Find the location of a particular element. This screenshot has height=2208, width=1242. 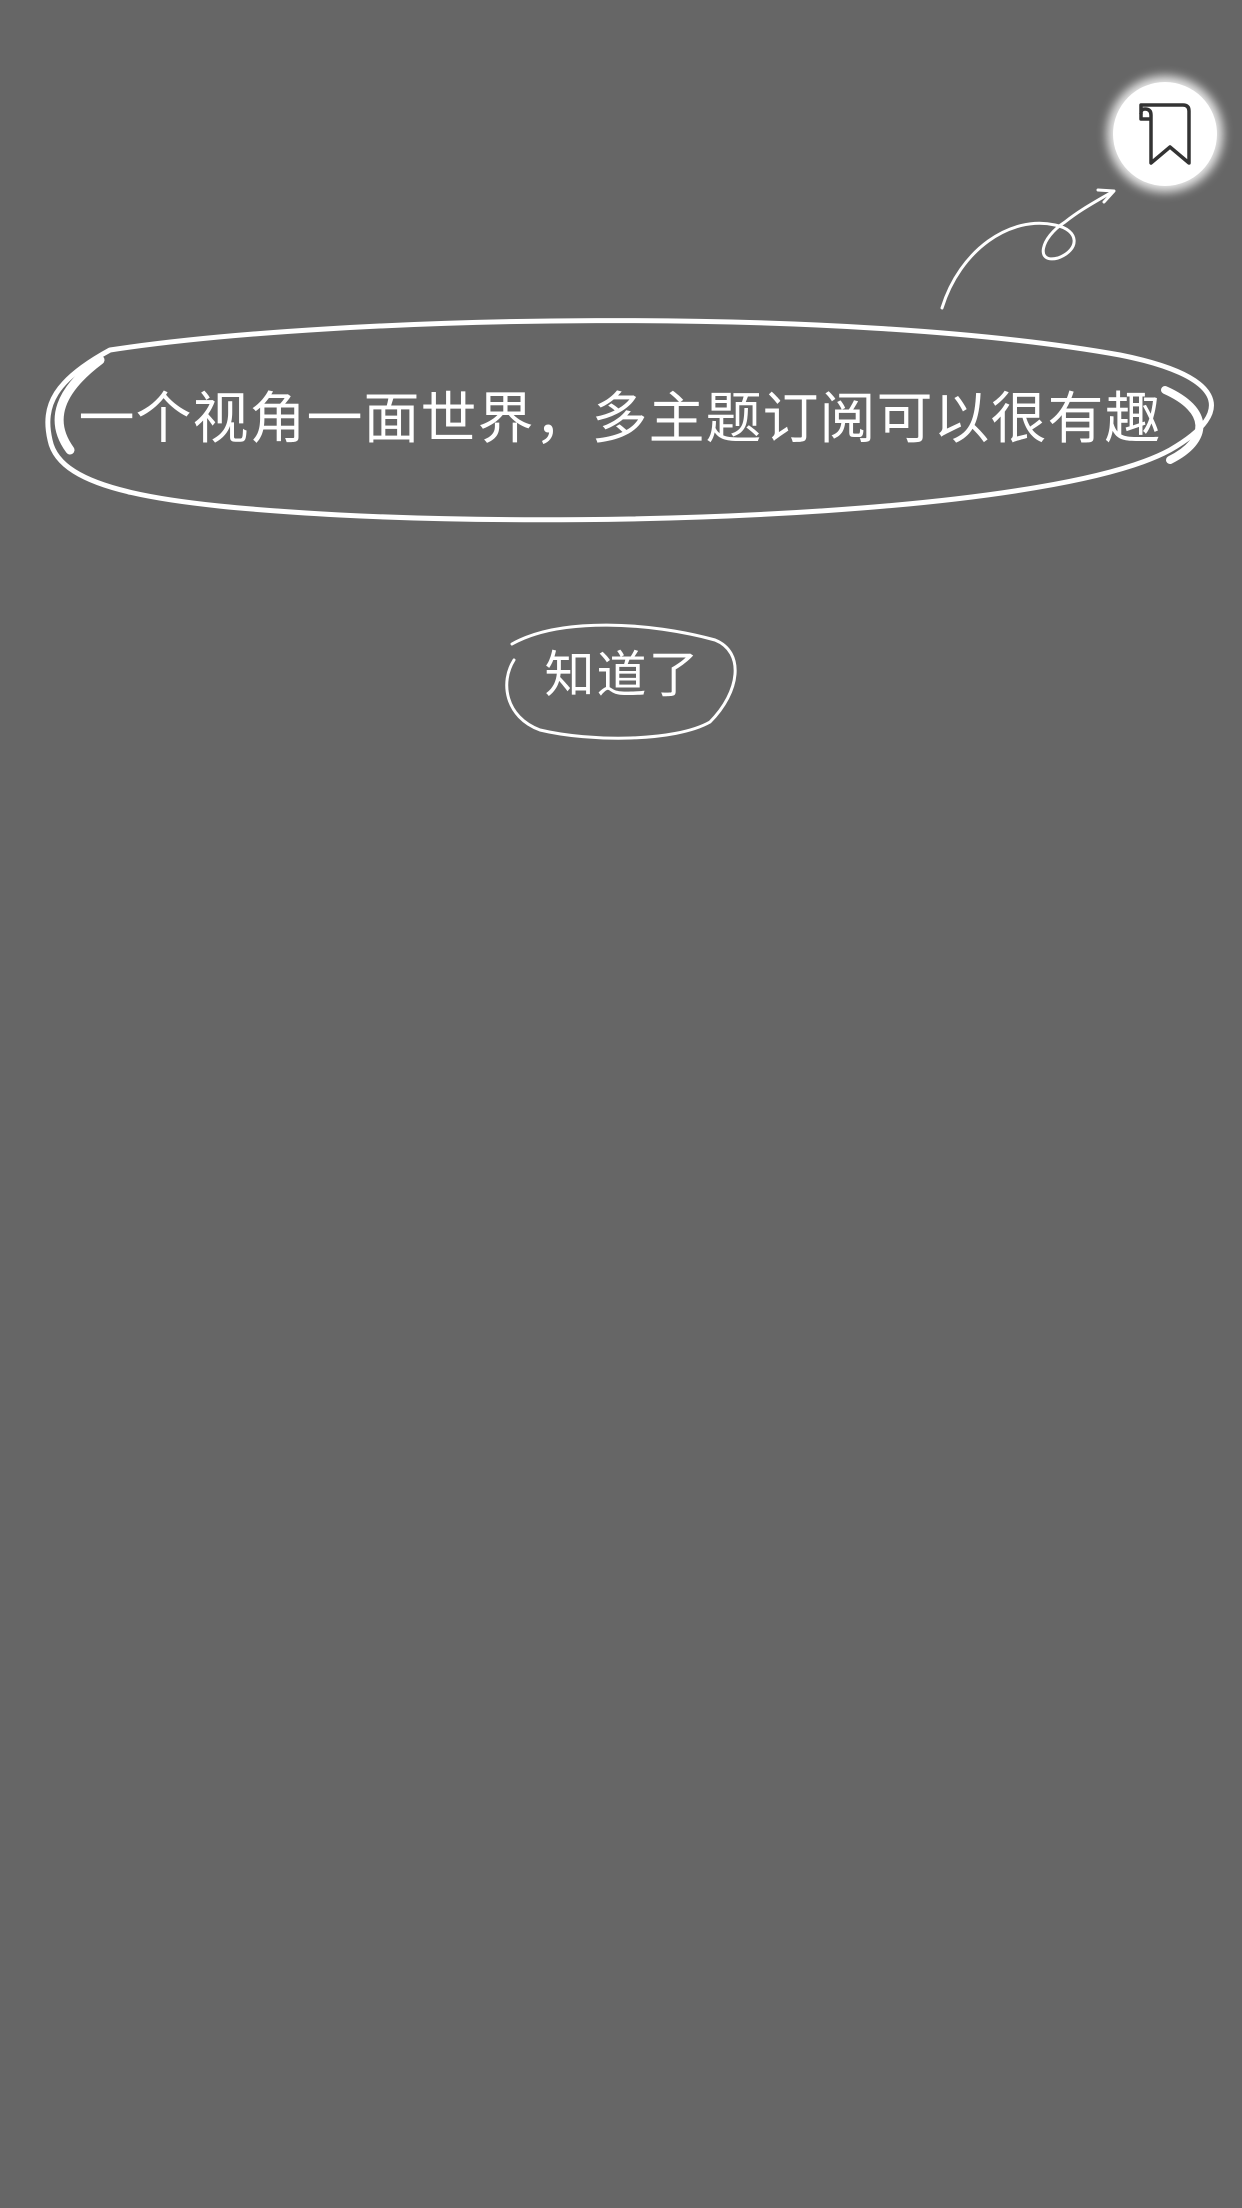

pointer-arrow is located at coordinates (1028, 249).